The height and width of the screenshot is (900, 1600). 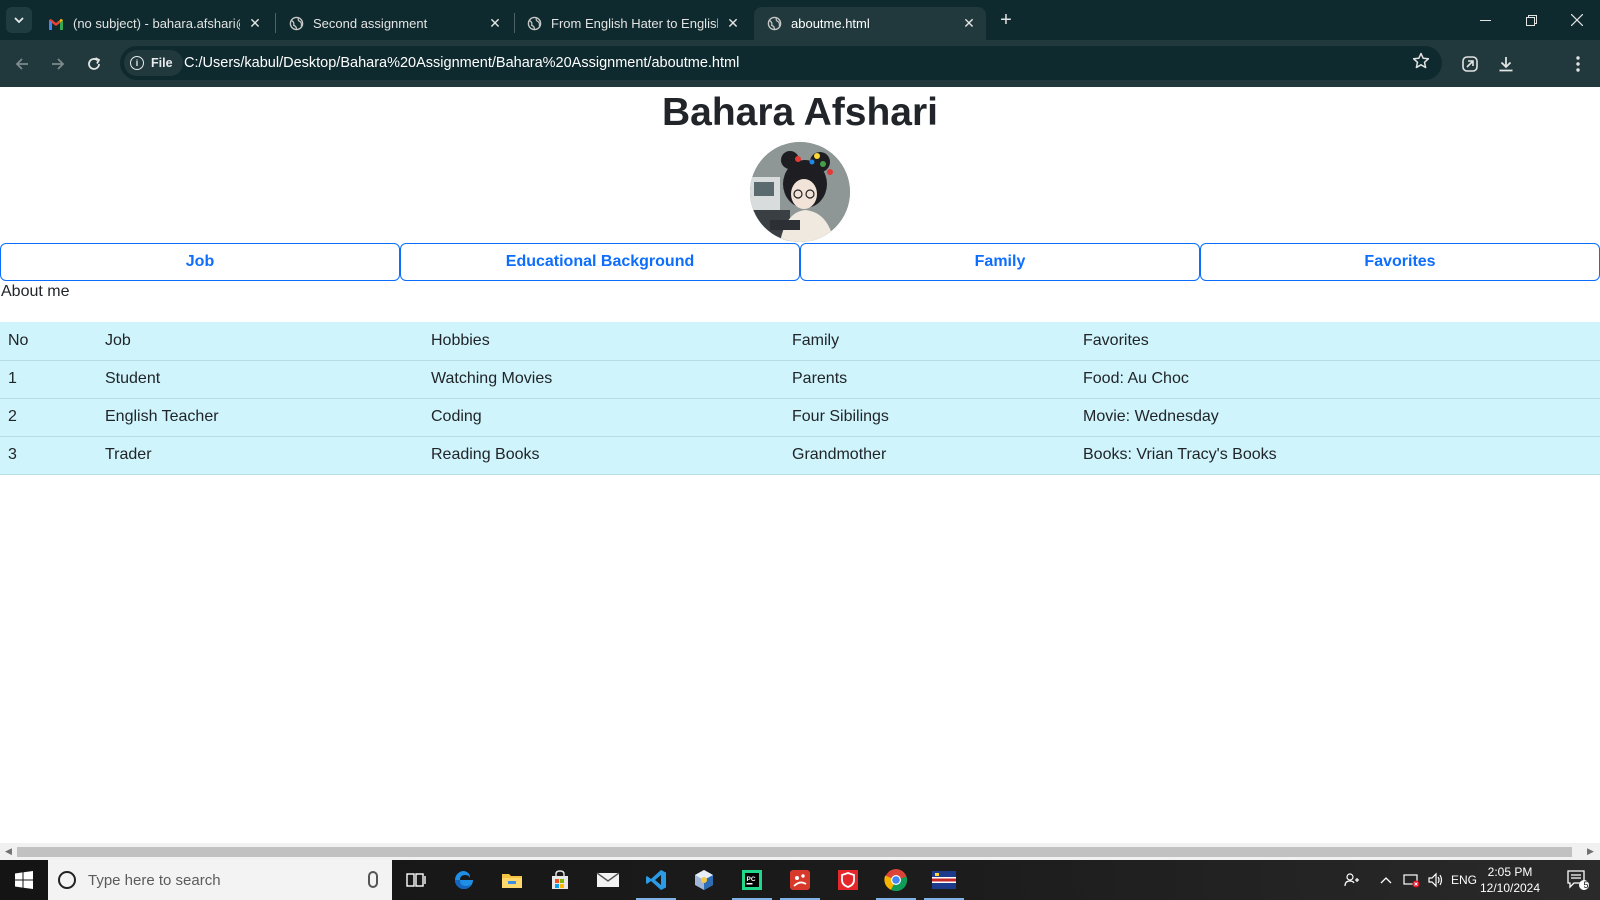 What do you see at coordinates (260, 455) in the screenshot?
I see `table-cell: Trader` at bounding box center [260, 455].